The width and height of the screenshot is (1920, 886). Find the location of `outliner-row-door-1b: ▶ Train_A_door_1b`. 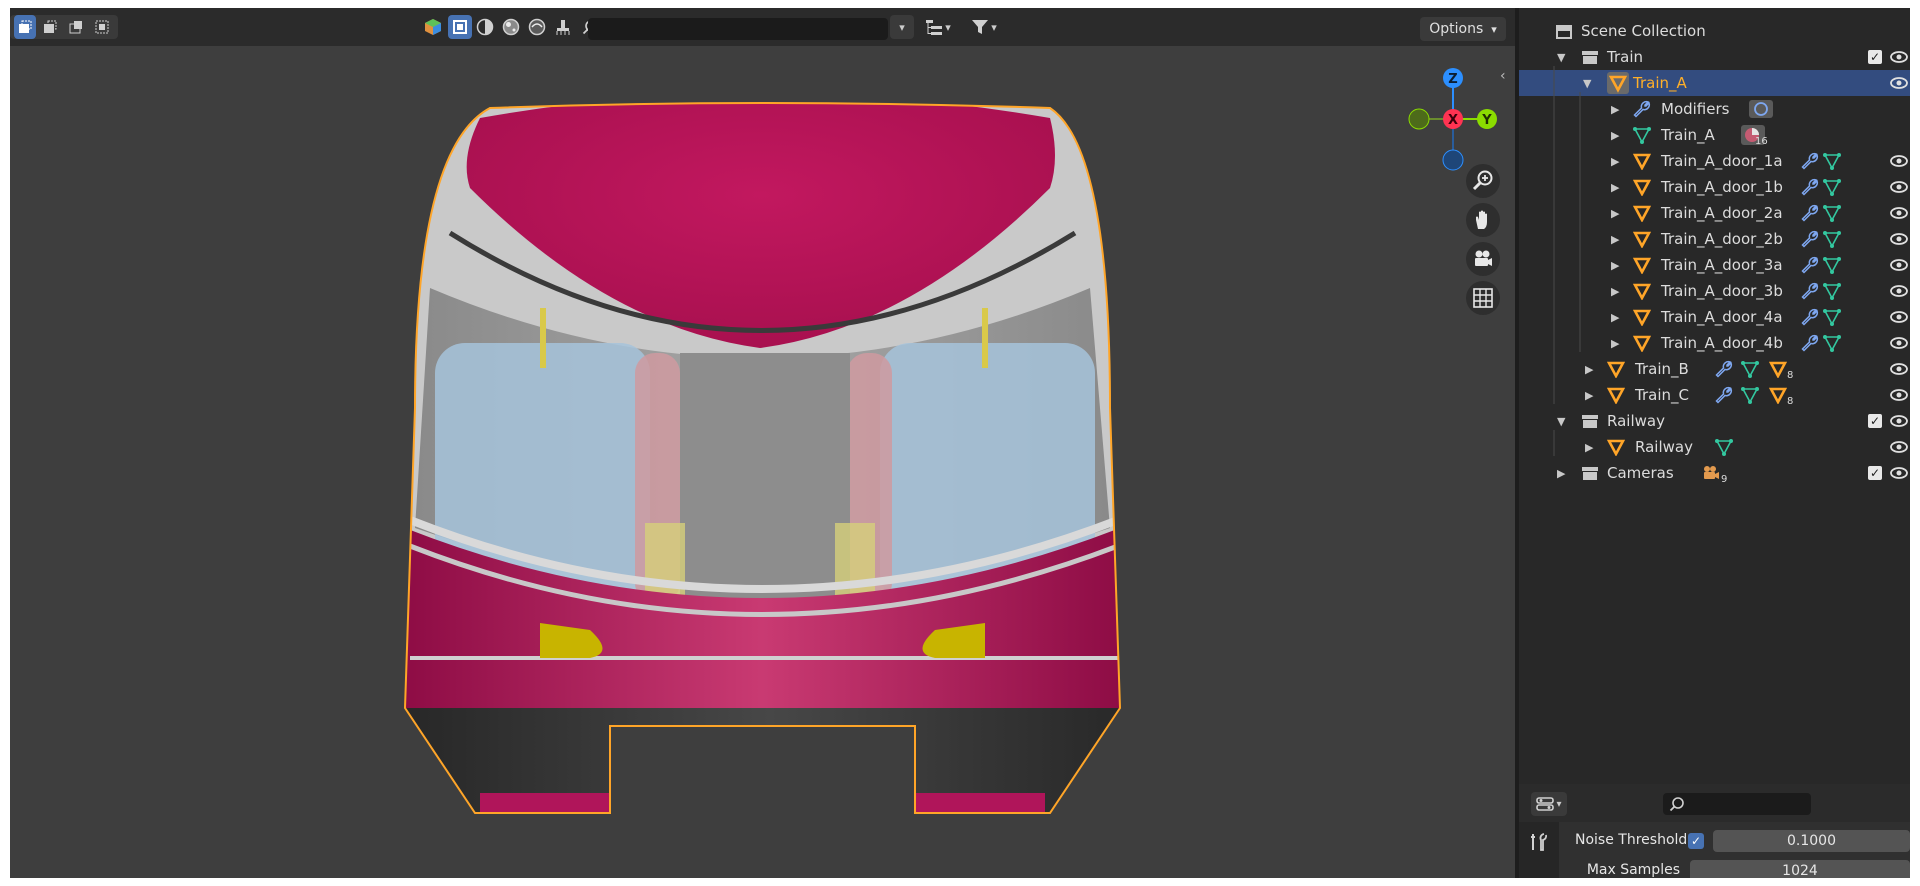

outliner-row-door-1b: ▶ Train_A_door_1b is located at coordinates (1714, 187).